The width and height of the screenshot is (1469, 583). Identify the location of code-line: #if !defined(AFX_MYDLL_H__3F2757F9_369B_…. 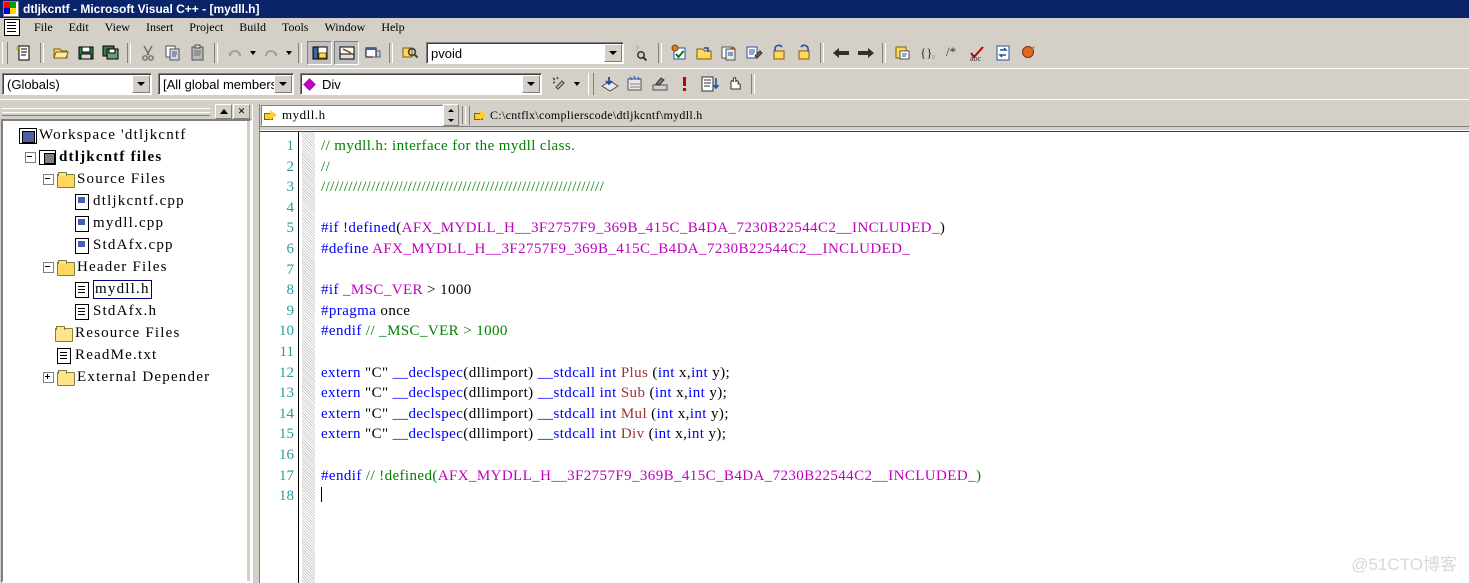
(895, 228).